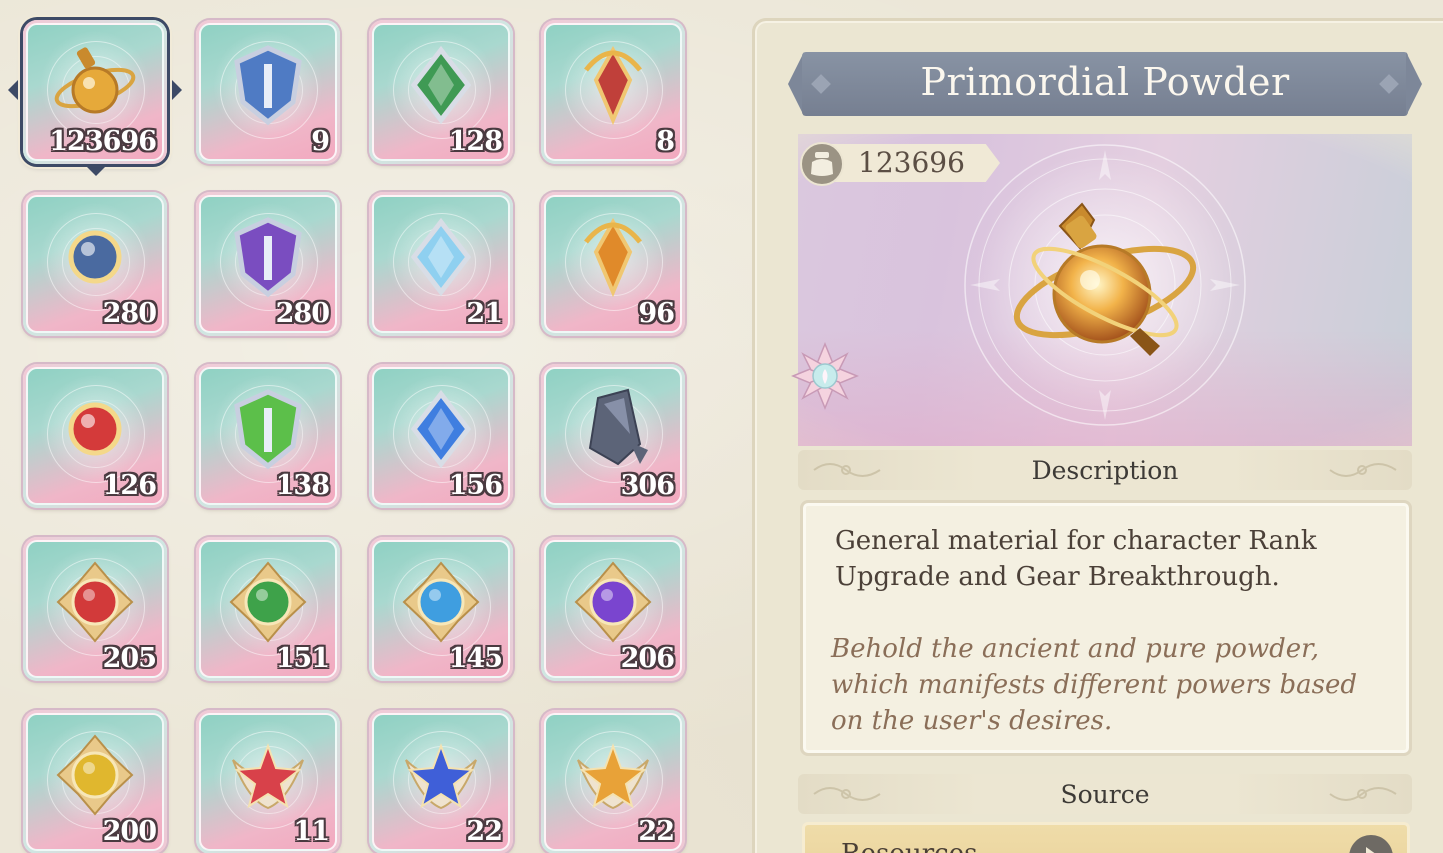 This screenshot has height=853, width=1443. I want to click on green-crystal-icon, so click(268, 431).